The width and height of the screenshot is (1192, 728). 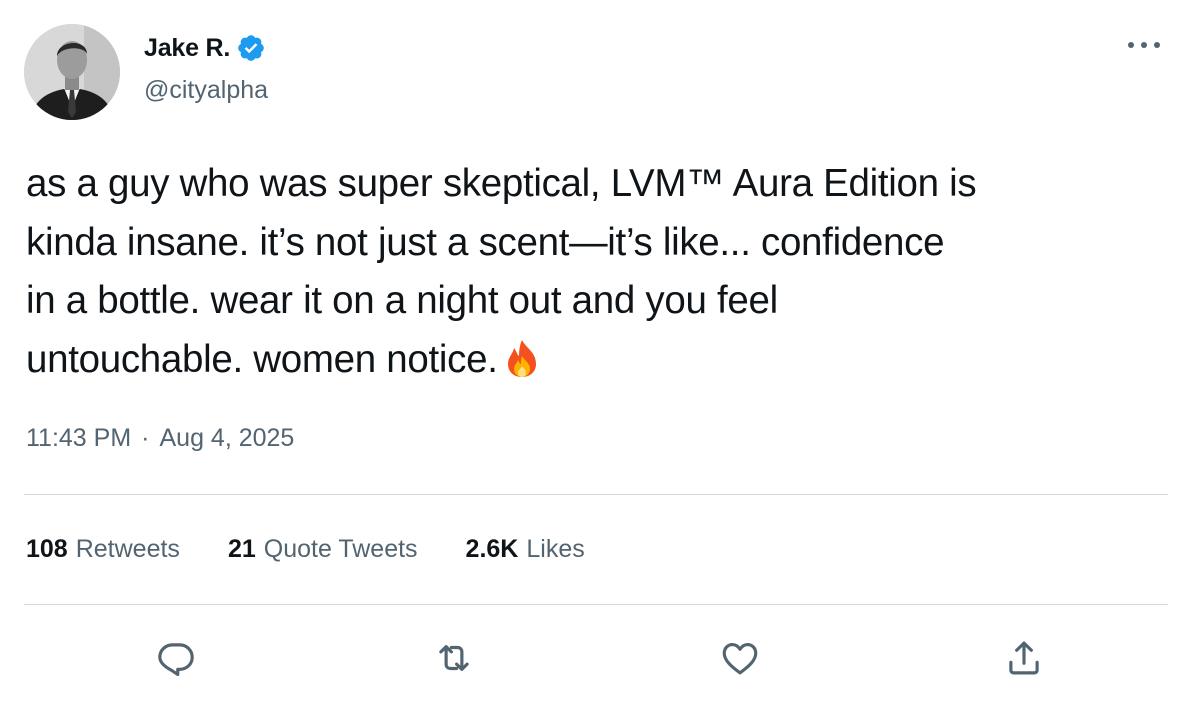 I want to click on heart-icon, so click(x=740, y=658).